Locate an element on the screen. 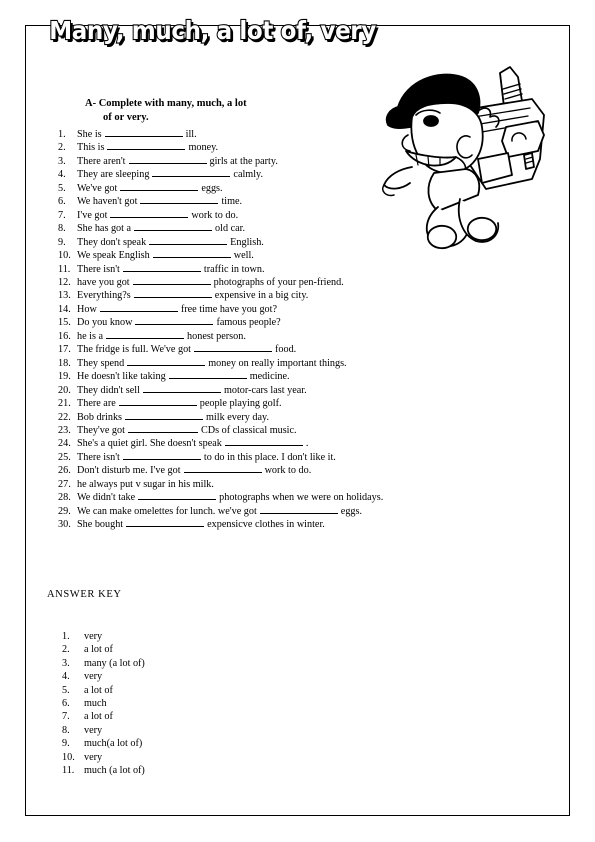  question-text-before-blank: They don't speak is located at coordinates (112, 242).